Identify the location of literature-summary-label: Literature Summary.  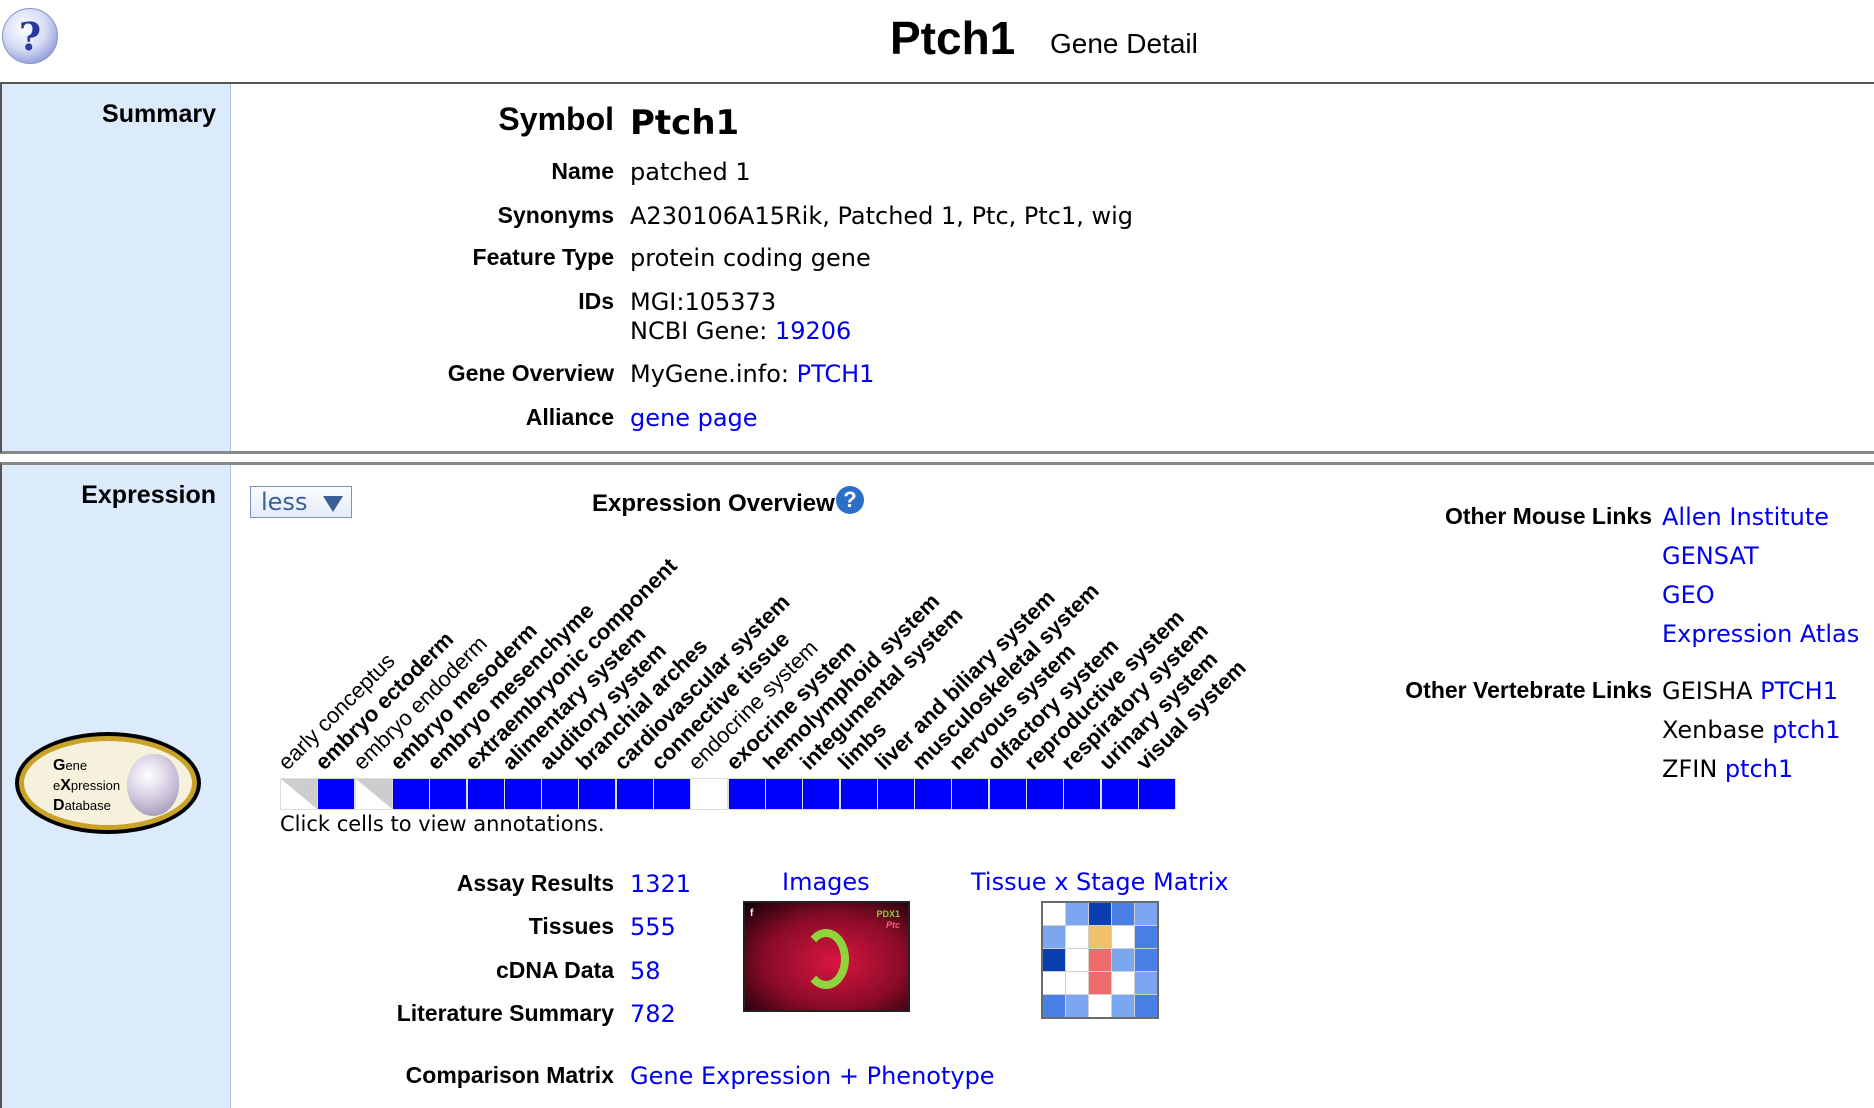
(505, 1013).